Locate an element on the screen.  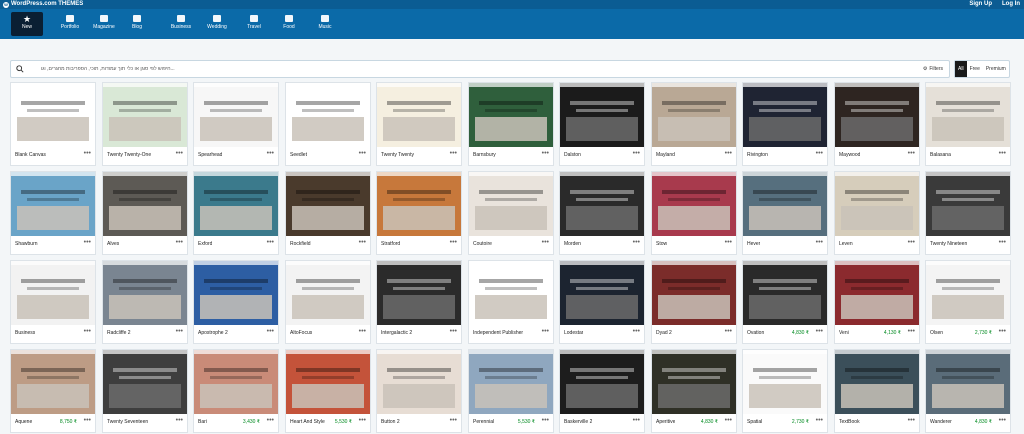
tab-music: Music is located at coordinates (325, 24).